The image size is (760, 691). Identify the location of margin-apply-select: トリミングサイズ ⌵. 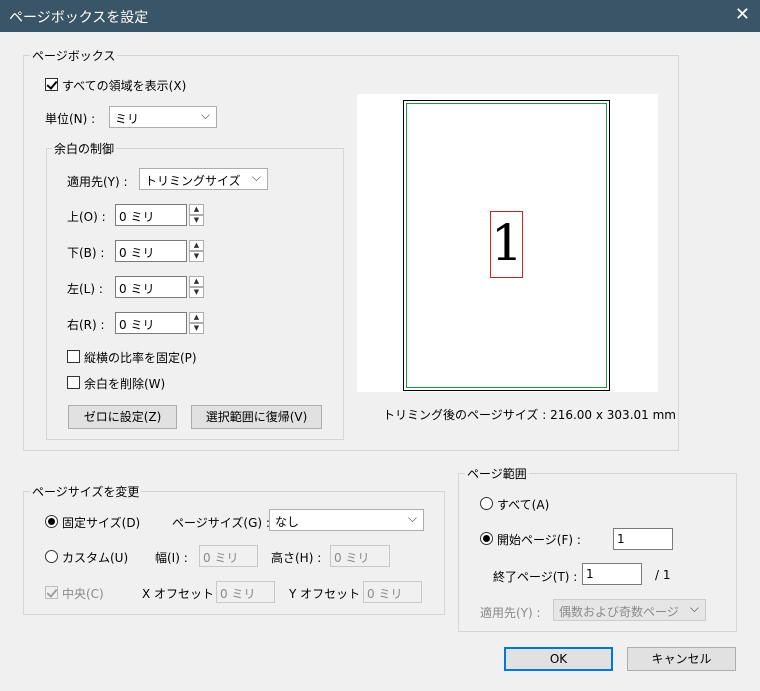
(203, 179).